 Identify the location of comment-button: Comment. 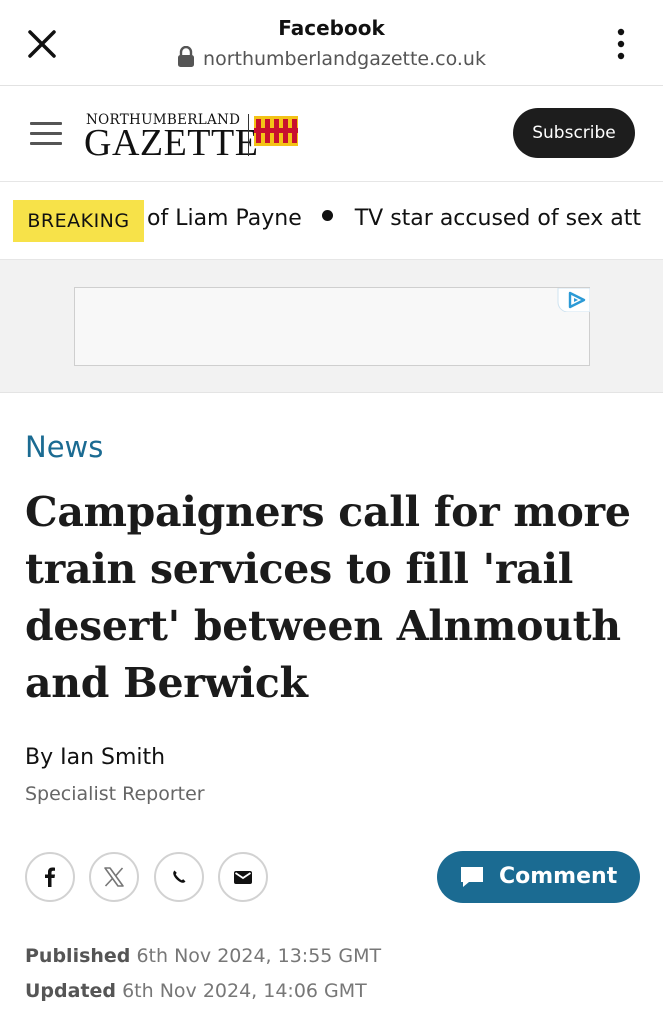
(538, 877).